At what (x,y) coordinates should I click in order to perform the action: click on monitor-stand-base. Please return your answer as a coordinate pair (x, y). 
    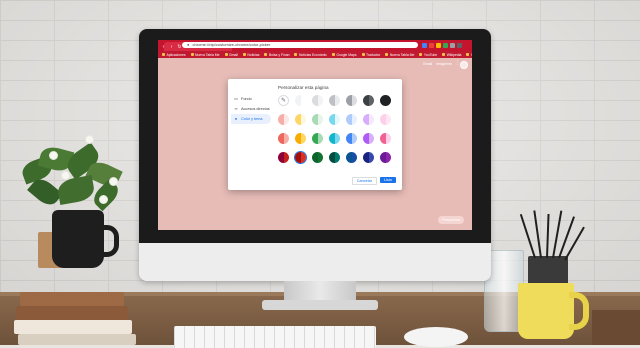
    Looking at the image, I should click on (320, 305).